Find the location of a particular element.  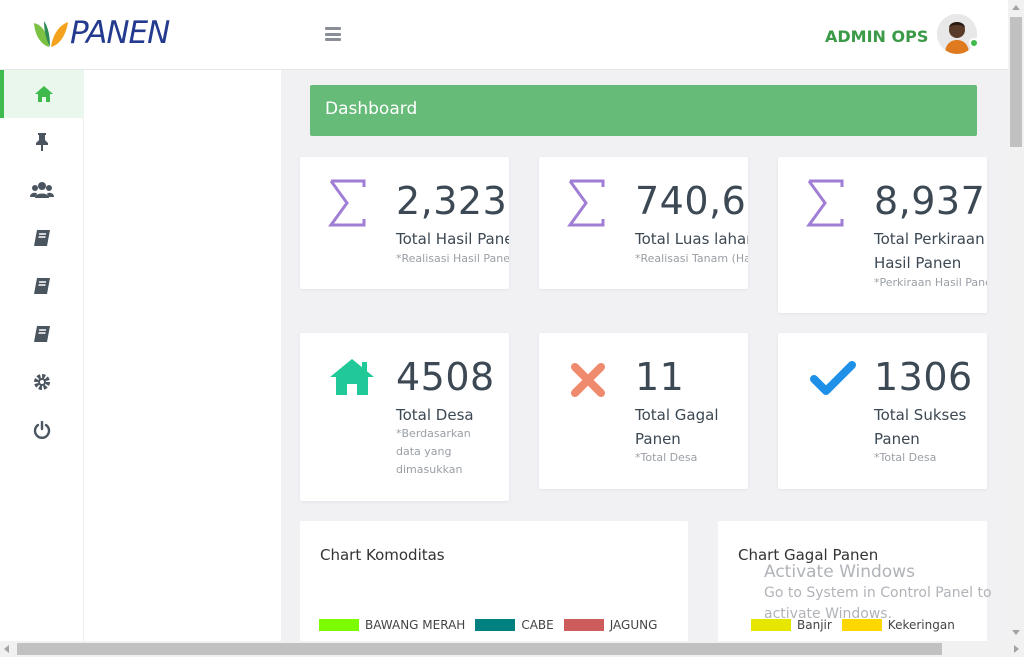

stat-label: Total Hasil Panen is located at coordinates (452, 239).